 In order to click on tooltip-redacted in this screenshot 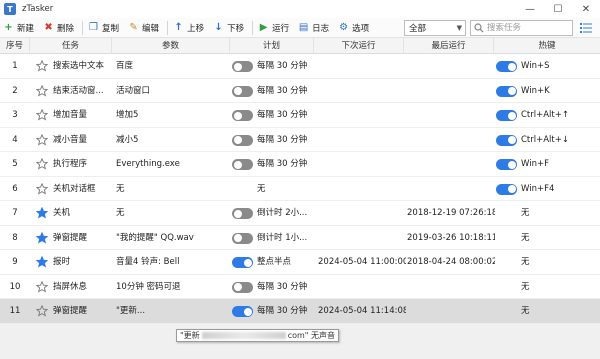, I will do `click(243, 335)`.